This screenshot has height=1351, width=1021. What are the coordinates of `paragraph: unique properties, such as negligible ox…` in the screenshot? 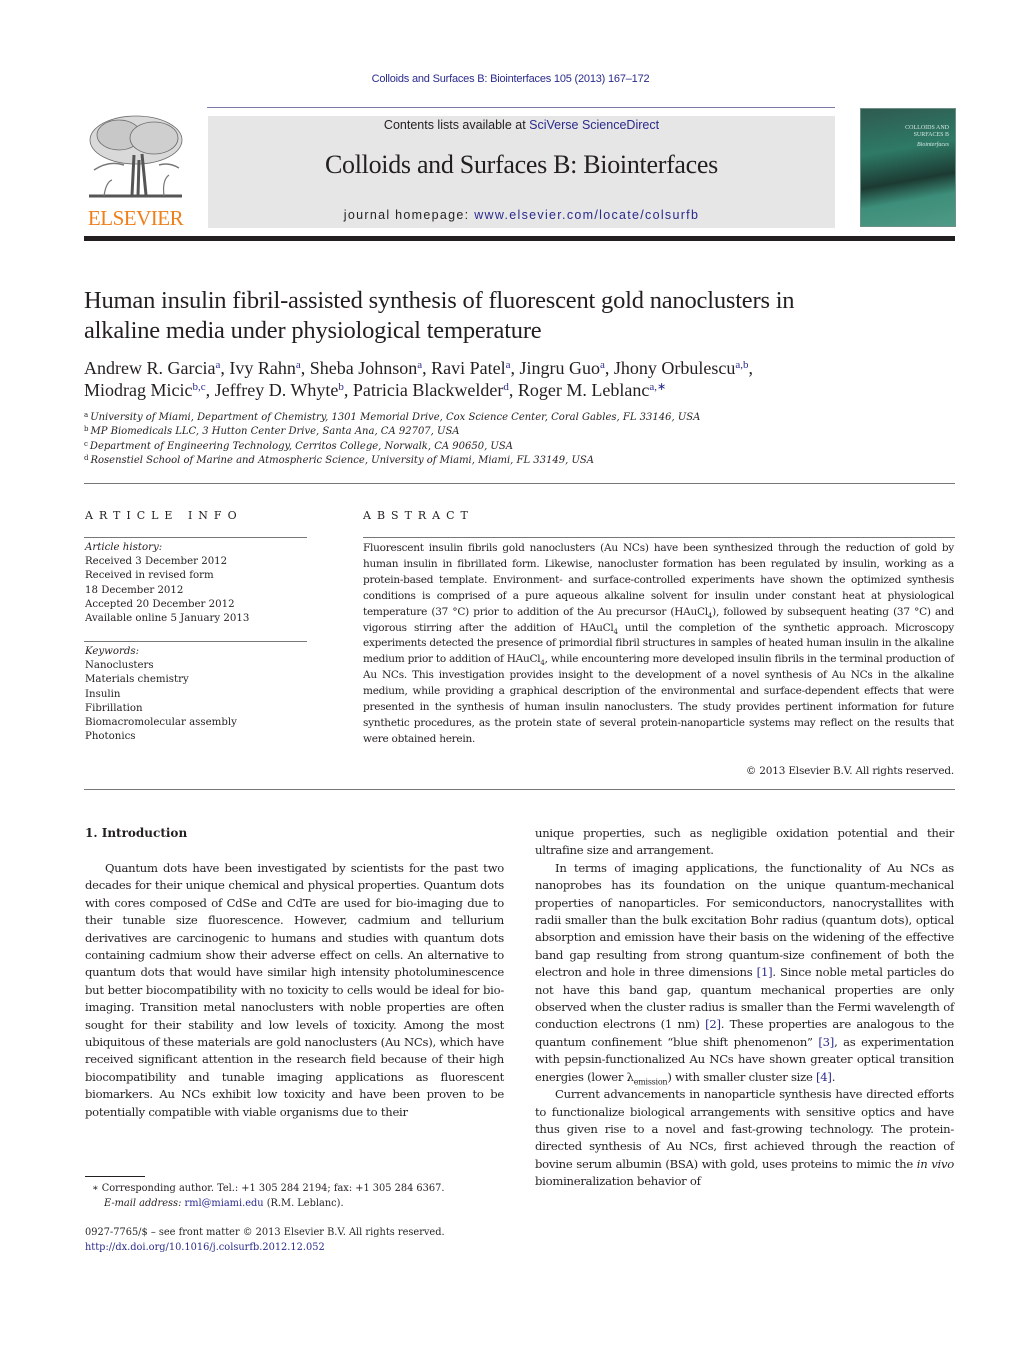 It's located at (744, 842).